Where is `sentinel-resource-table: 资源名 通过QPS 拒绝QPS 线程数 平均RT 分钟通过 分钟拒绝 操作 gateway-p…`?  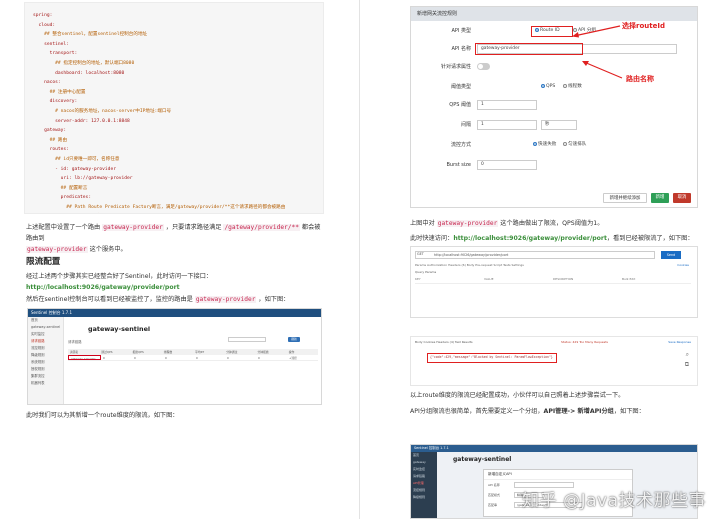 sentinel-resource-table: 资源名 通过QPS 拒绝QPS 线程数 平均RT 分钟通过 分钟拒绝 操作 gateway-p… is located at coordinates (193, 355).